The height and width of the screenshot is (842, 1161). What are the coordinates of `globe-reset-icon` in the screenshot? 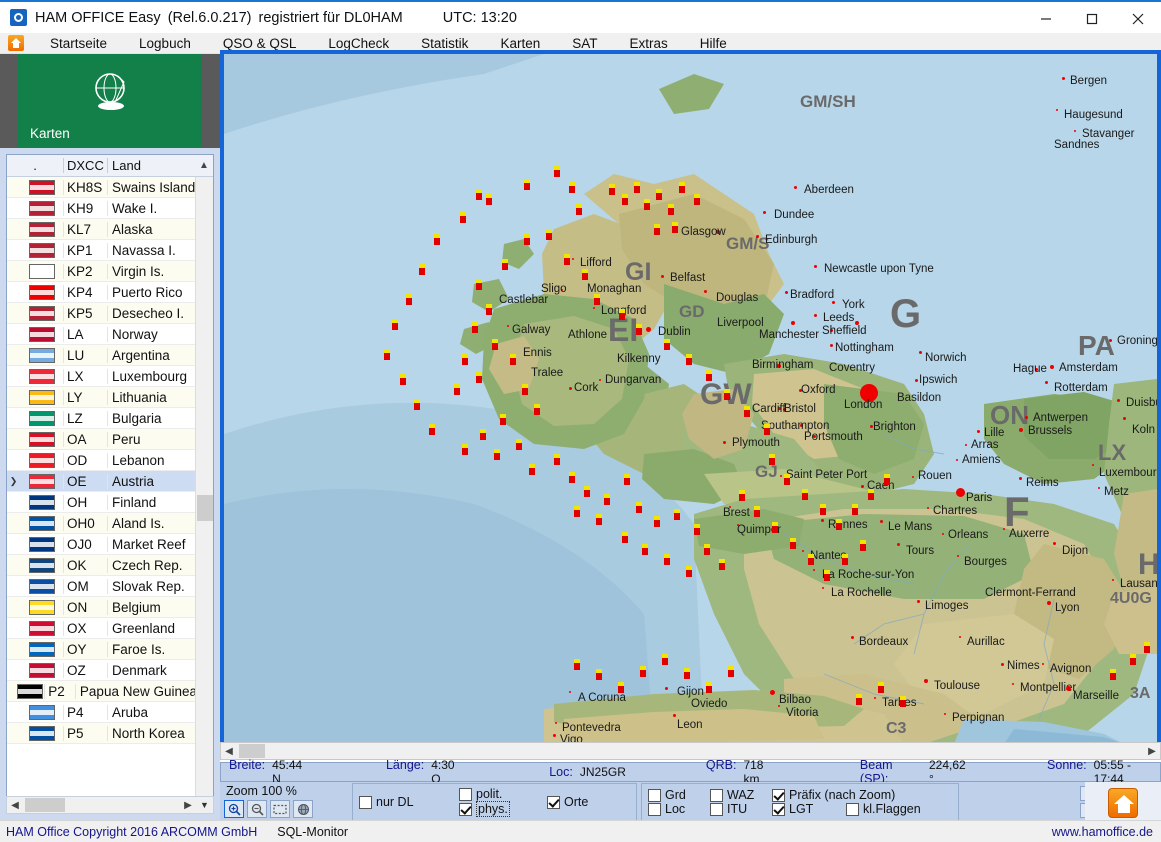 It's located at (303, 809).